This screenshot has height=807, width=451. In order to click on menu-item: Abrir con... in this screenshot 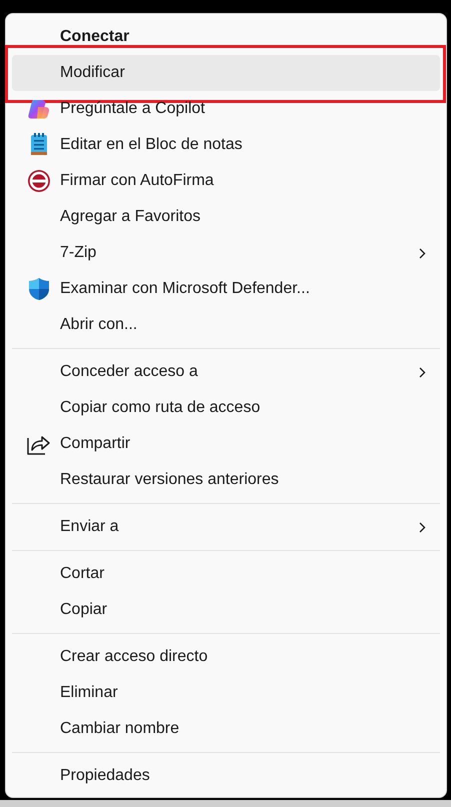, I will do `click(226, 325)`.